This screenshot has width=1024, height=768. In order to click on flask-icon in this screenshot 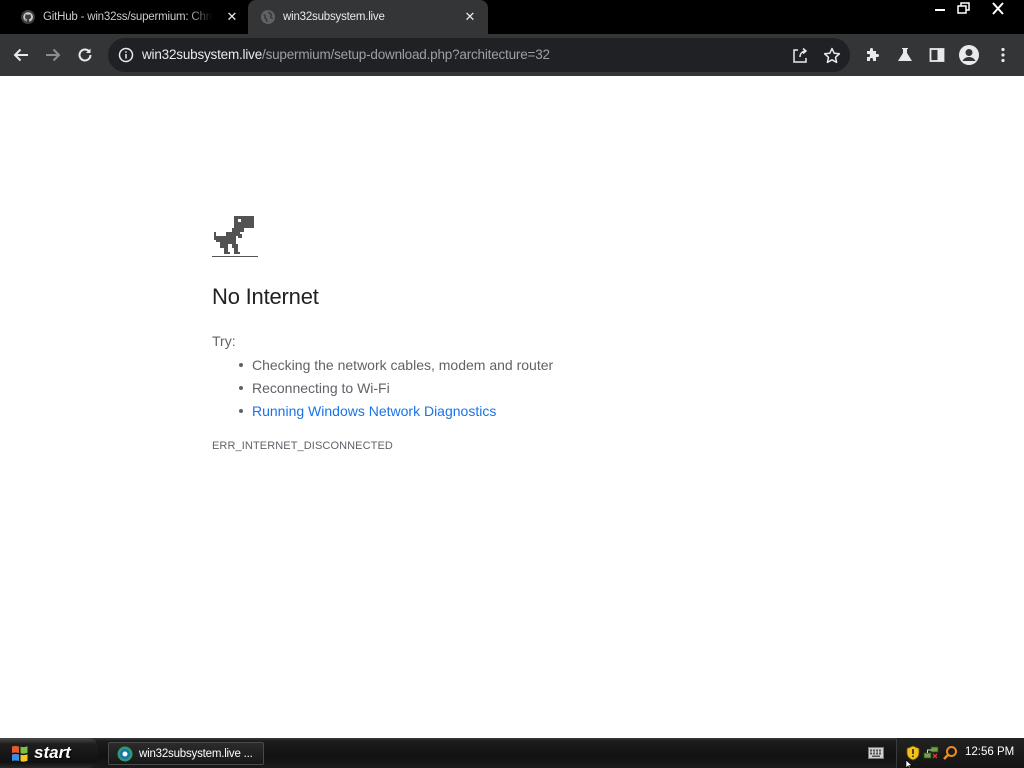, I will do `click(905, 54)`.